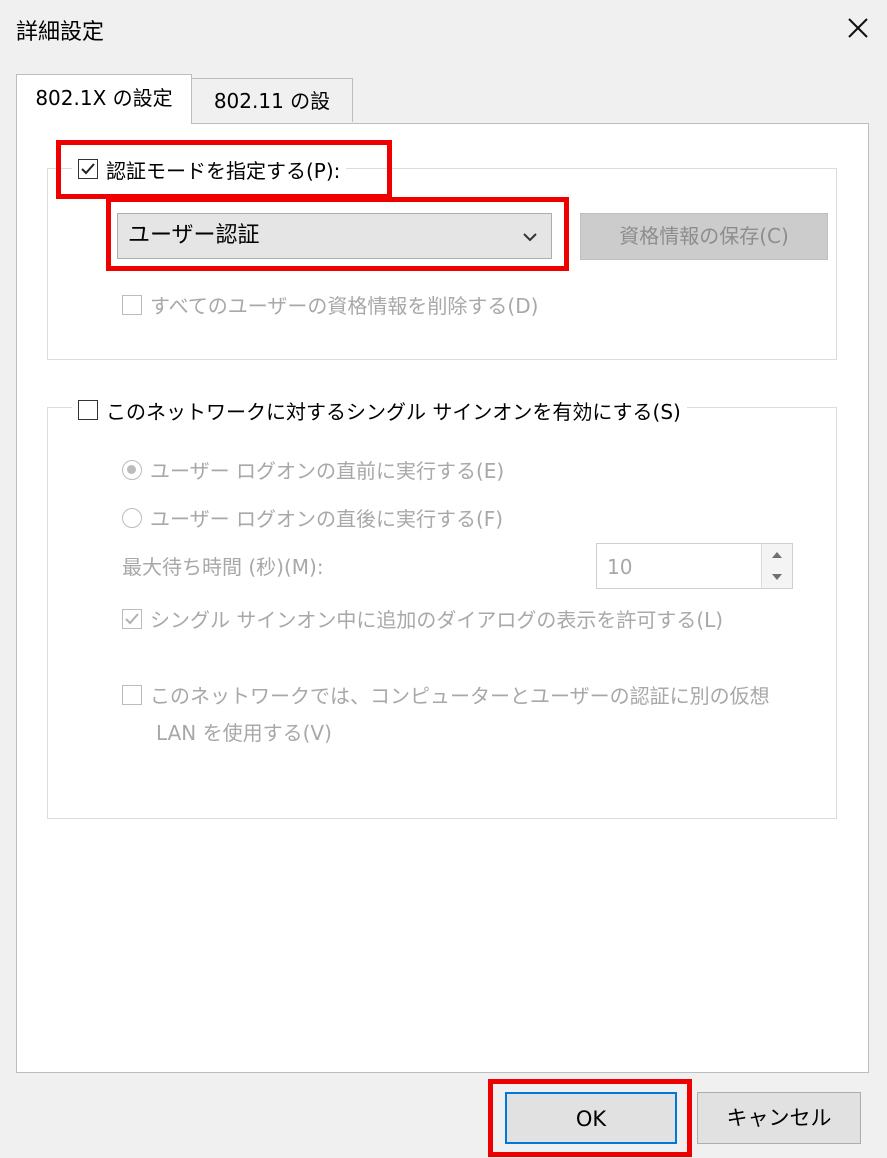 The image size is (887, 1158). I want to click on check-icon, so click(132, 618).